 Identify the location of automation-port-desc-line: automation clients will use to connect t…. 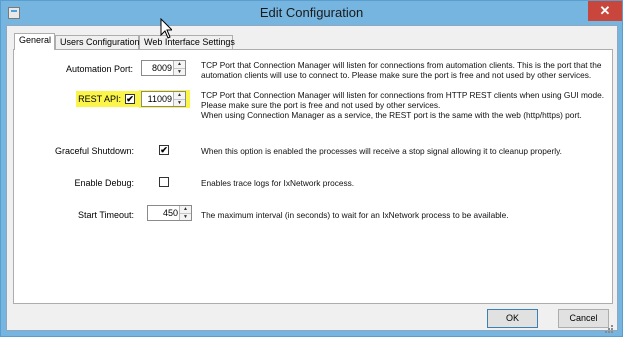
(396, 75).